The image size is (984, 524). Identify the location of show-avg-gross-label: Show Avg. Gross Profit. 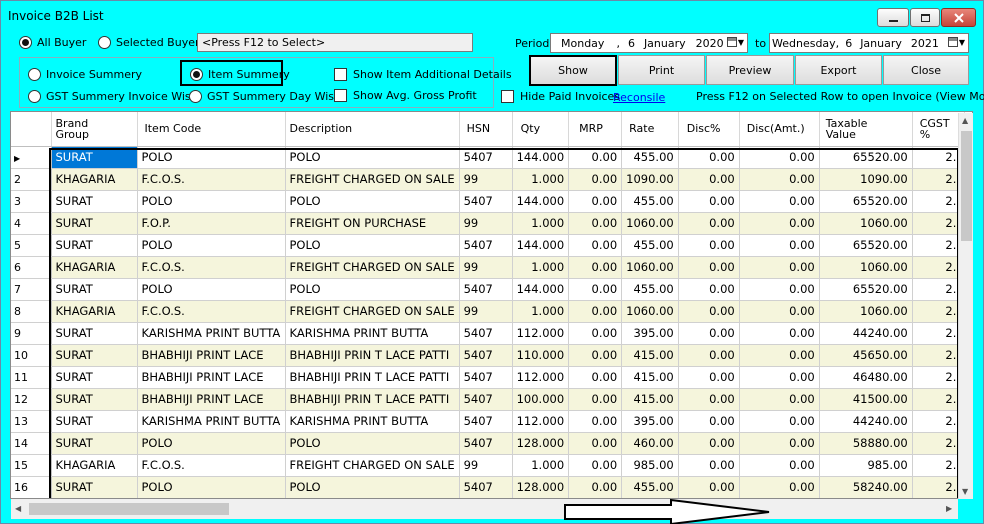
(415, 95).